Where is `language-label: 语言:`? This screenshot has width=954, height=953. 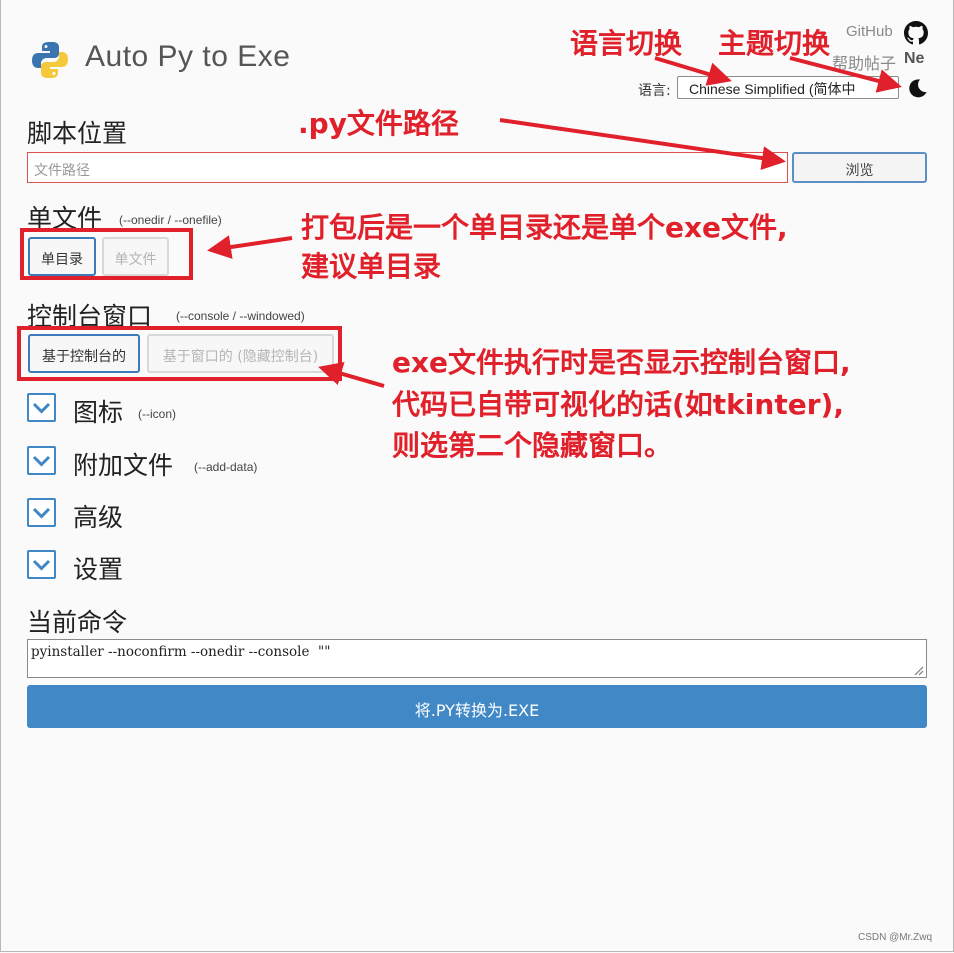
language-label: 语言: is located at coordinates (654, 91).